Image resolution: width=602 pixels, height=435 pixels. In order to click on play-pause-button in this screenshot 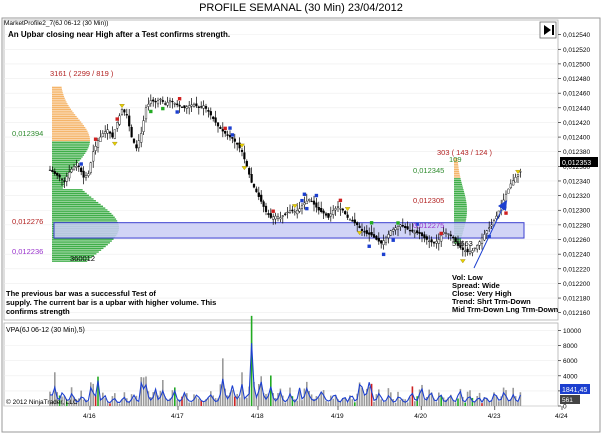, I will do `click(548, 30)`.